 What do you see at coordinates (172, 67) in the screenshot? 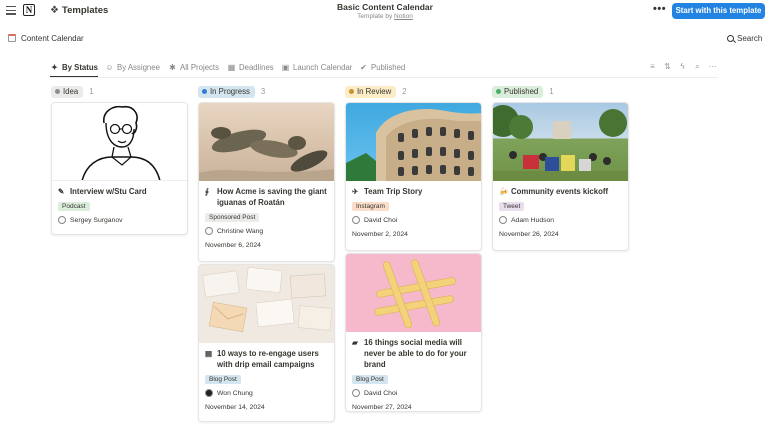
I see `asterisk-icon: ✱` at bounding box center [172, 67].